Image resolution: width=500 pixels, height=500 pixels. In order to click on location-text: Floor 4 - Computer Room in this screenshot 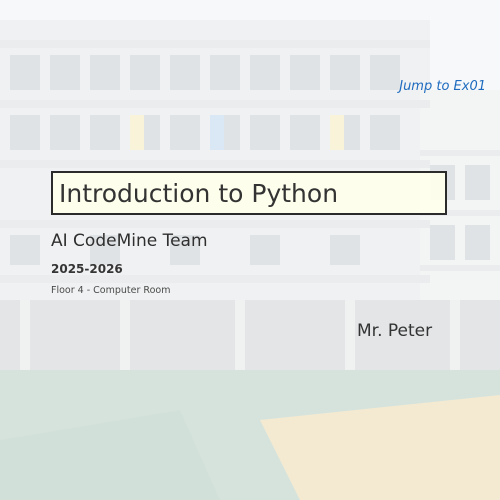, I will do `click(111, 290)`.